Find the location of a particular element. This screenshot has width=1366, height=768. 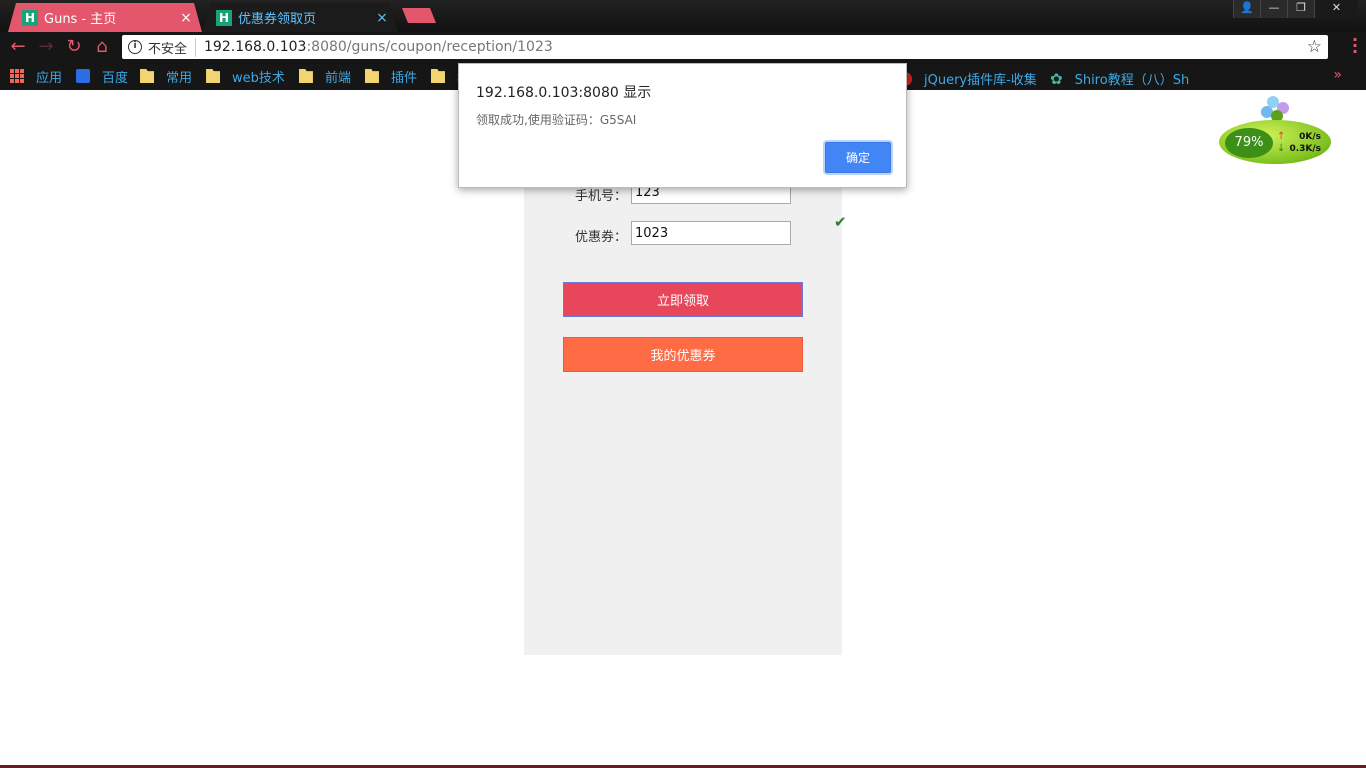

user-profile-icon: 👤 is located at coordinates (1246, 9).